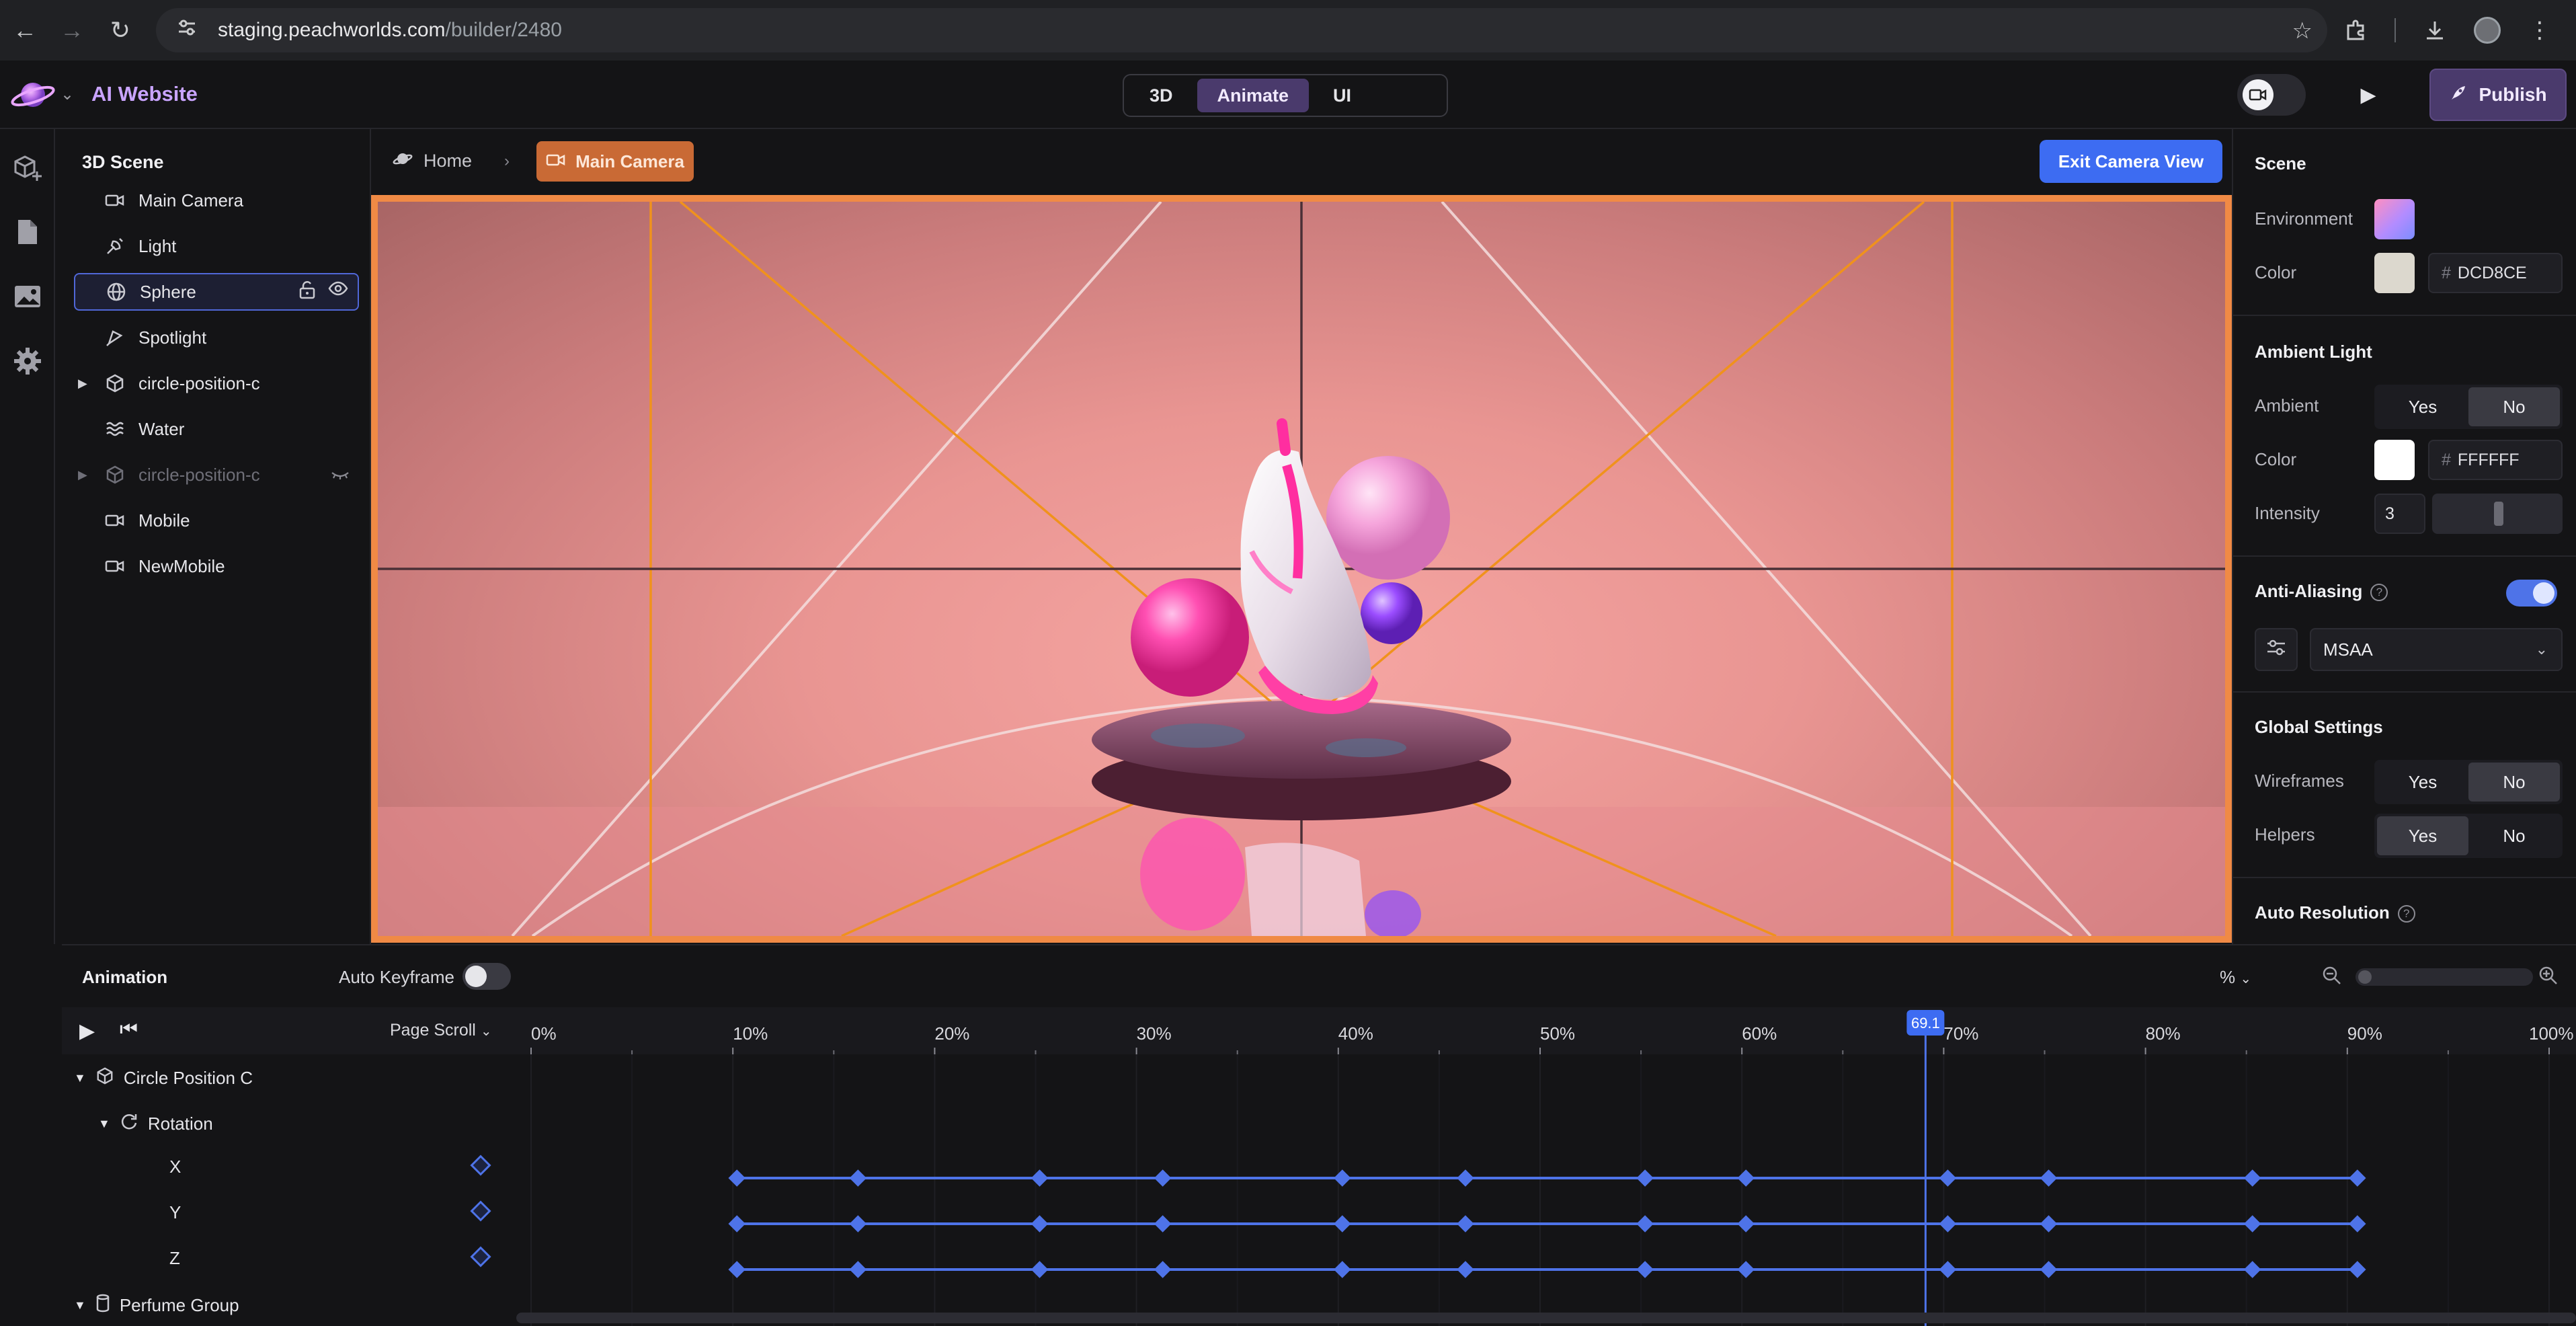 This screenshot has width=2576, height=1326. What do you see at coordinates (2540, 30) in the screenshot?
I see `more-menu-icon: ⋮` at bounding box center [2540, 30].